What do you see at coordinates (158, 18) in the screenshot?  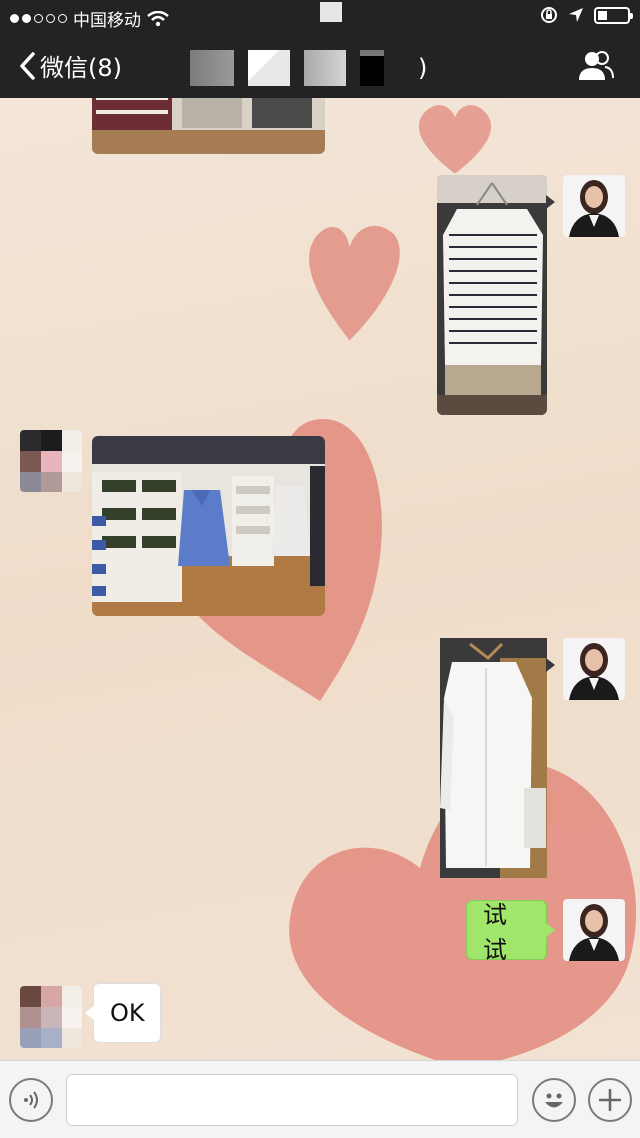 I see `wifi-icon` at bounding box center [158, 18].